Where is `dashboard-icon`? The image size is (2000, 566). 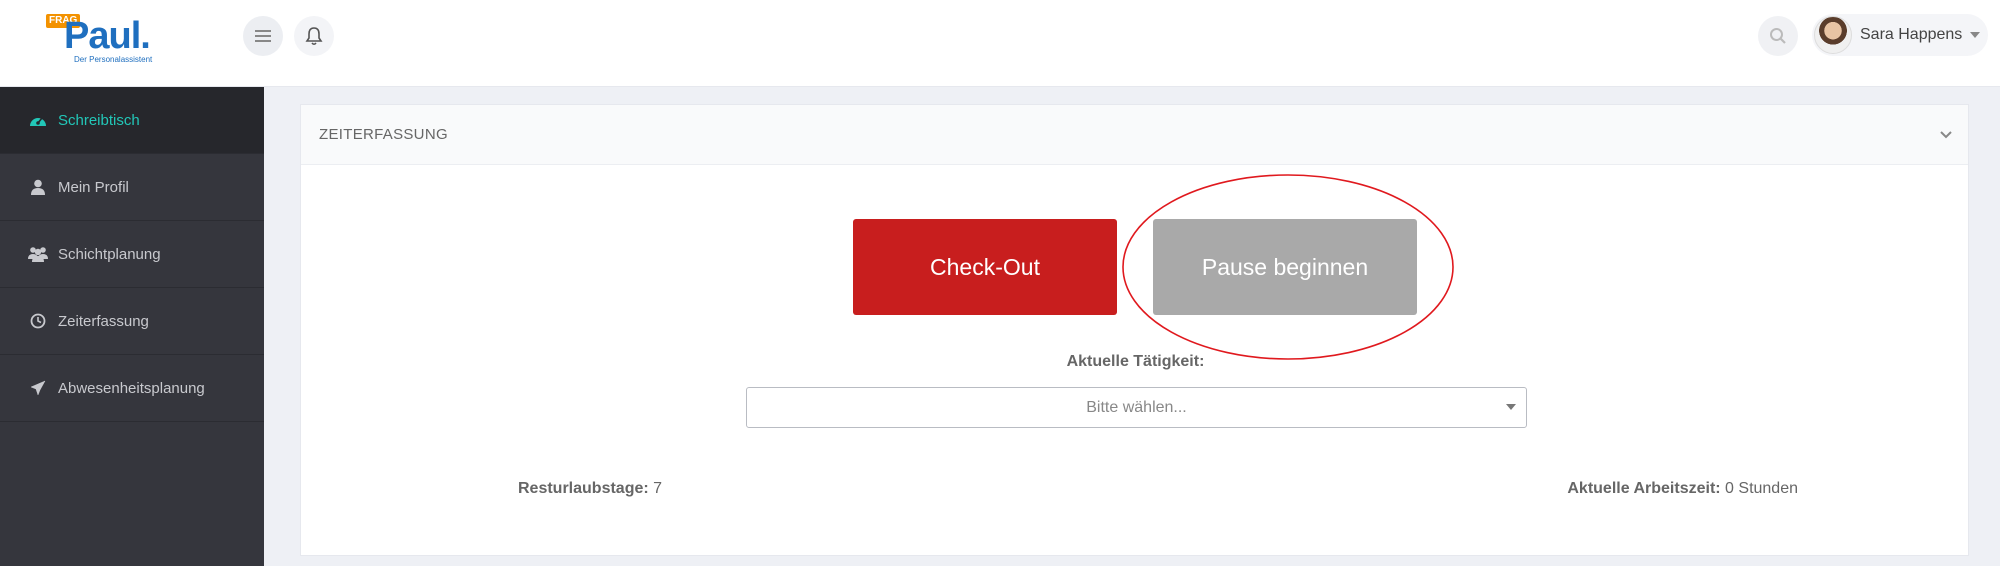
dashboard-icon is located at coordinates (38, 120).